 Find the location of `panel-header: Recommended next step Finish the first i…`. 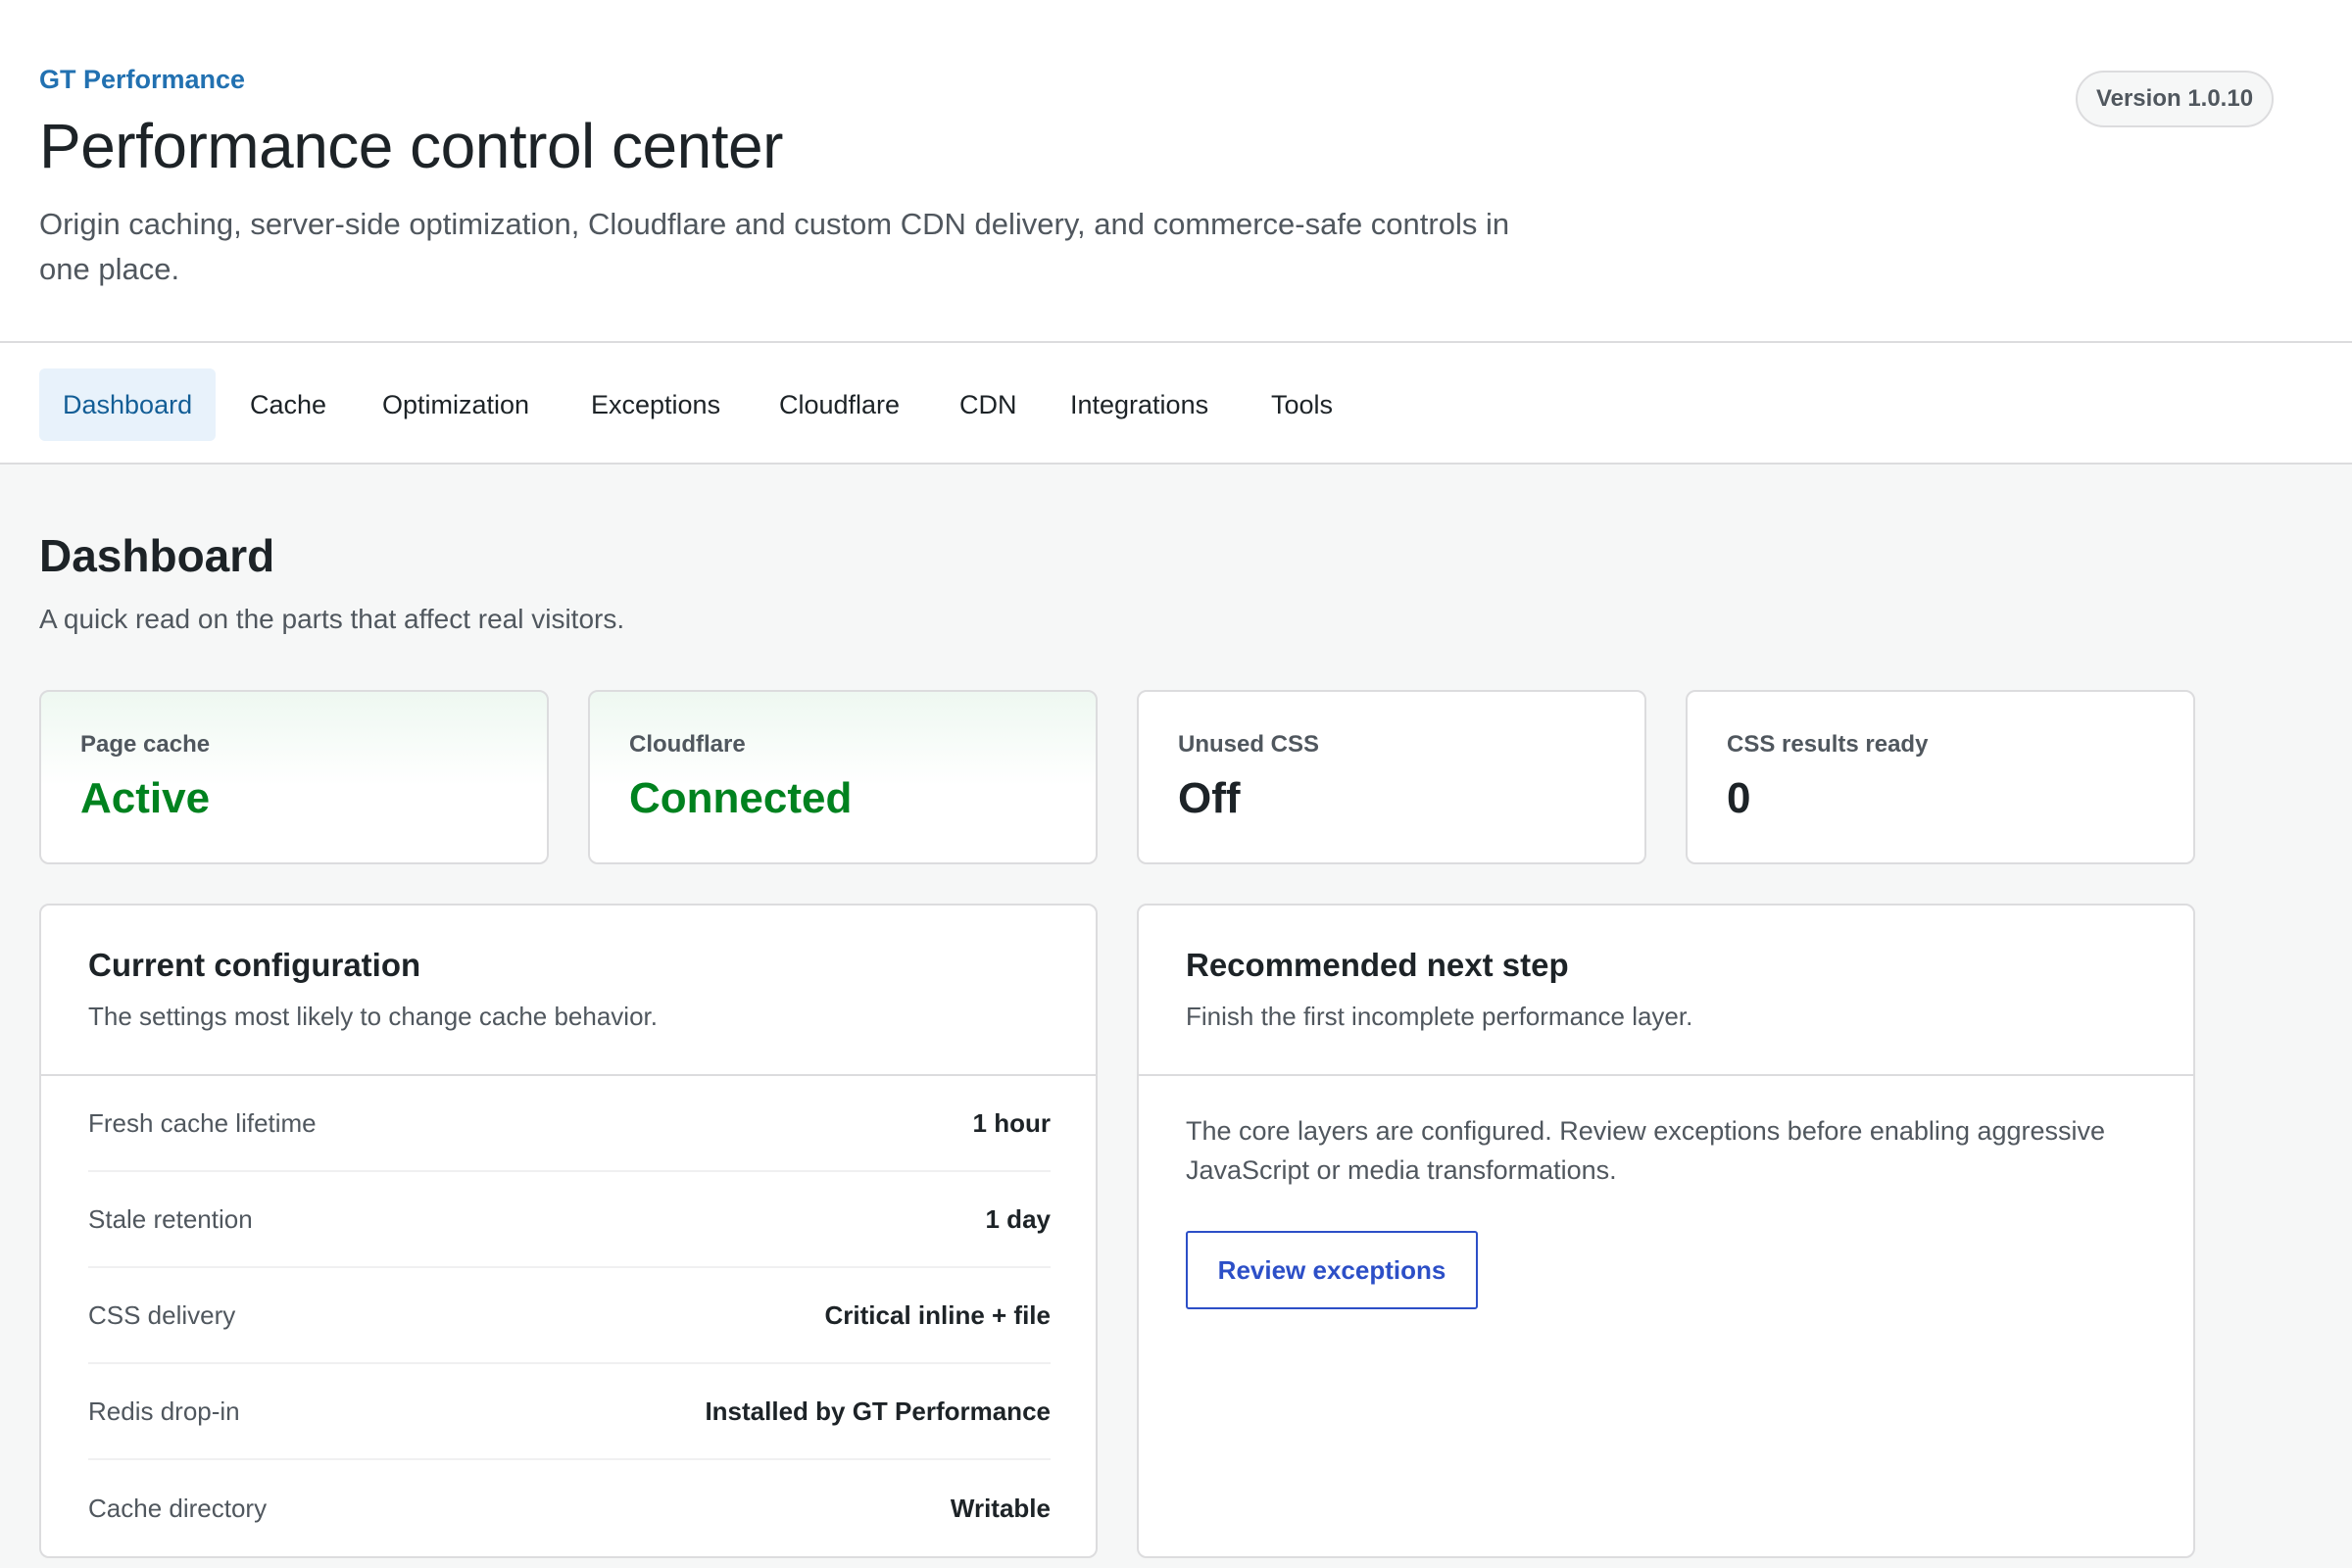

panel-header: Recommended next step Finish the first i… is located at coordinates (1666, 991).